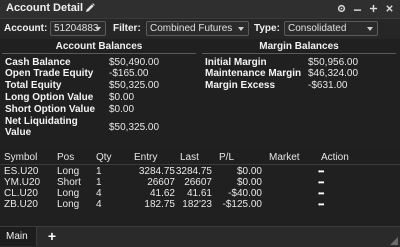 Image resolution: width=400 pixels, height=247 pixels. Describe the element at coordinates (240, 85) in the screenshot. I see `margin-excess-label: Margin Excess` at that location.